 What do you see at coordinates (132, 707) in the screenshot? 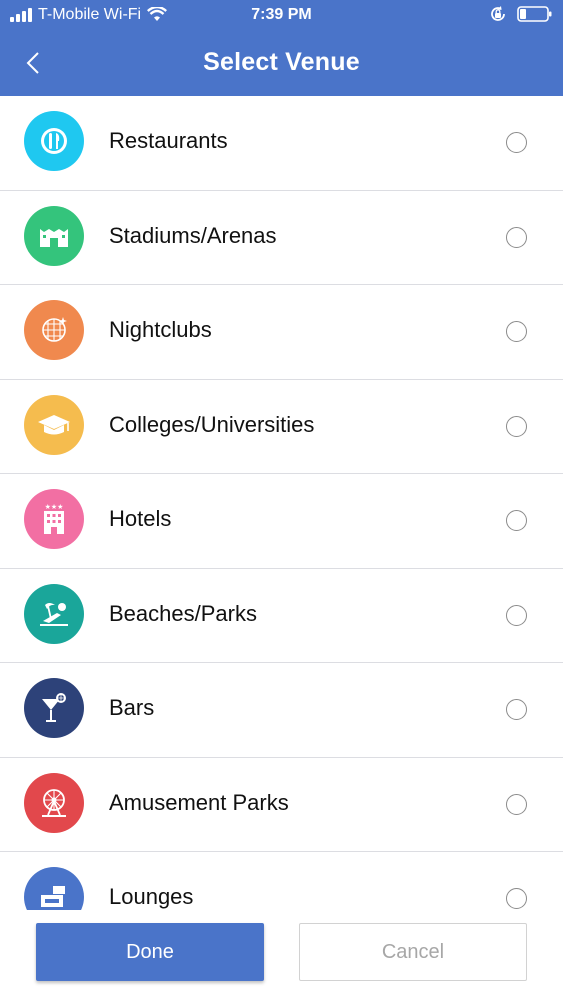
I see `venue-label: Bars` at bounding box center [132, 707].